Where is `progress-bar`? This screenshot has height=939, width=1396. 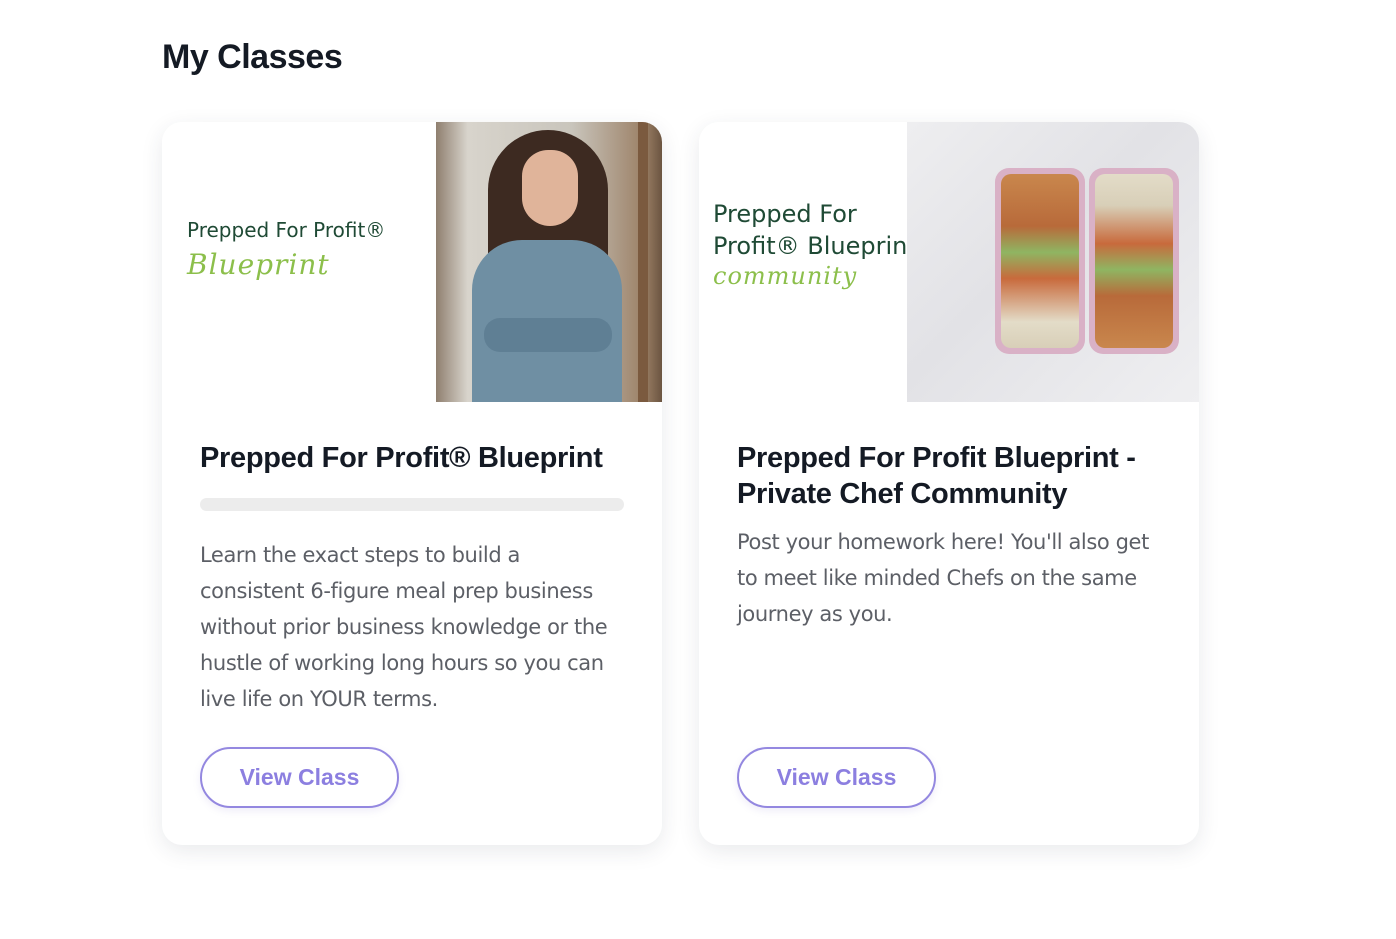
progress-bar is located at coordinates (412, 504).